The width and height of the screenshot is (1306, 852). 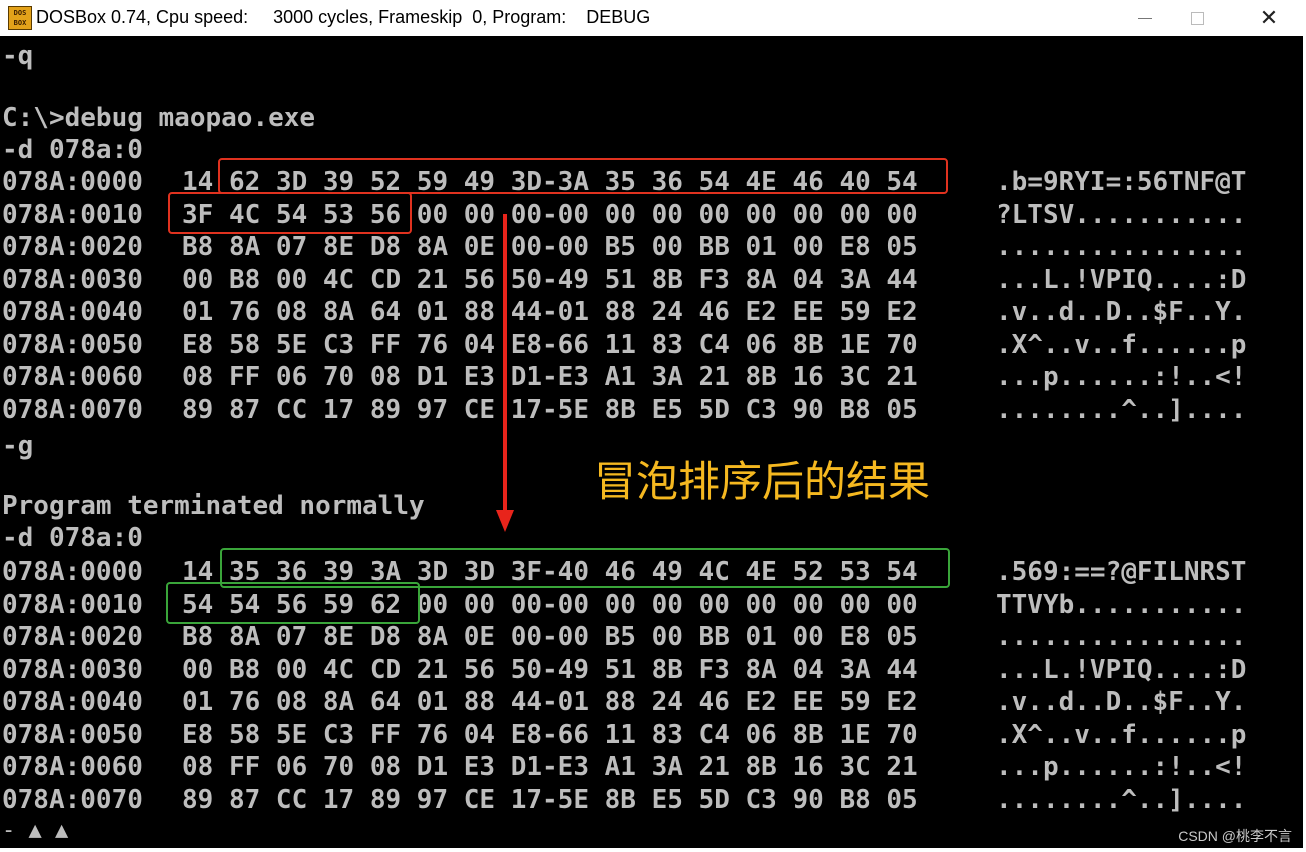 I want to click on minimize-button, so click(x=1145, y=18).